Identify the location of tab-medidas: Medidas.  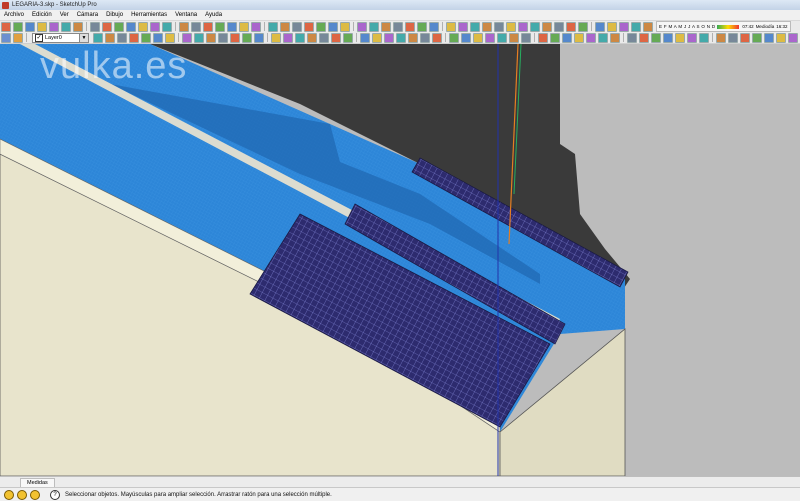
(37, 482).